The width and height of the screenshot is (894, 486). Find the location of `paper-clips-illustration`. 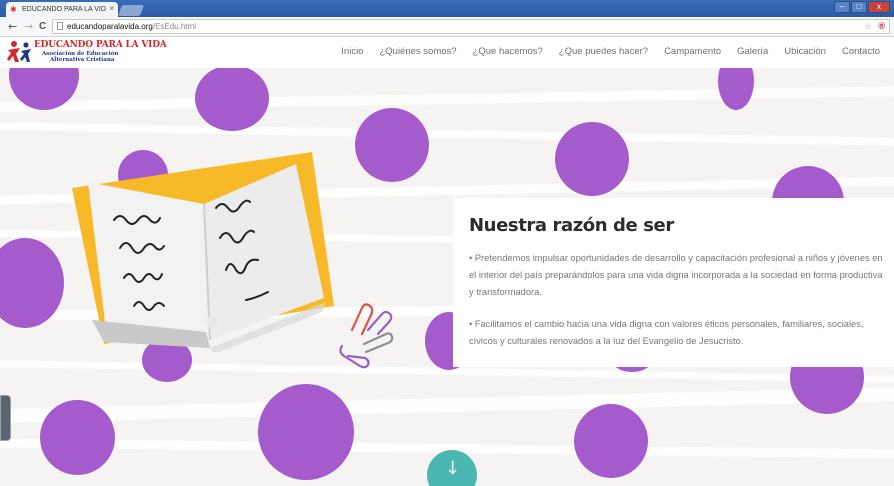

paper-clips-illustration is located at coordinates (366, 336).